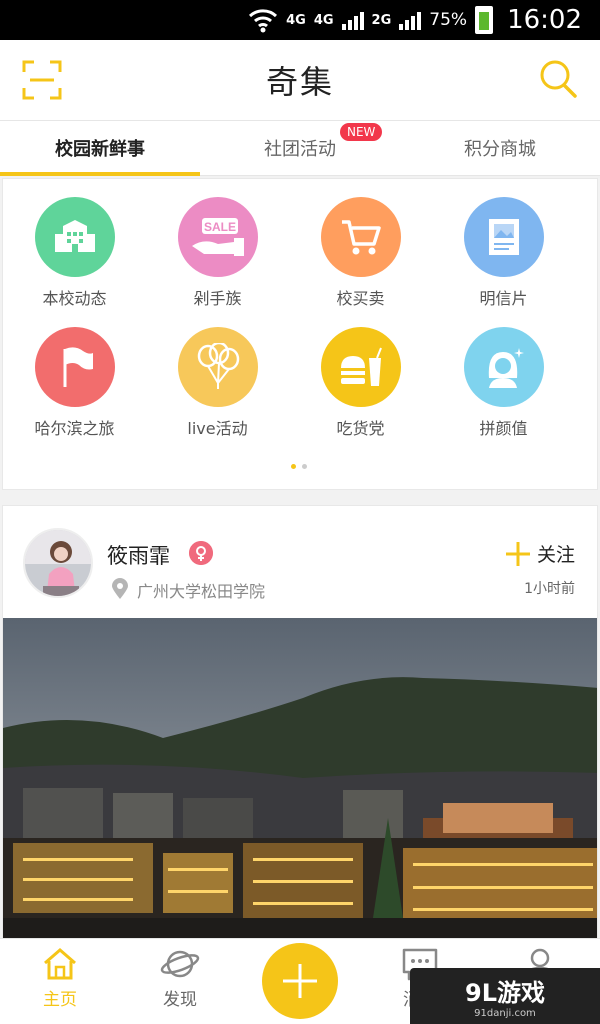  Describe the element at coordinates (219, 227) in the screenshot. I see `svg-text: SALE` at that location.